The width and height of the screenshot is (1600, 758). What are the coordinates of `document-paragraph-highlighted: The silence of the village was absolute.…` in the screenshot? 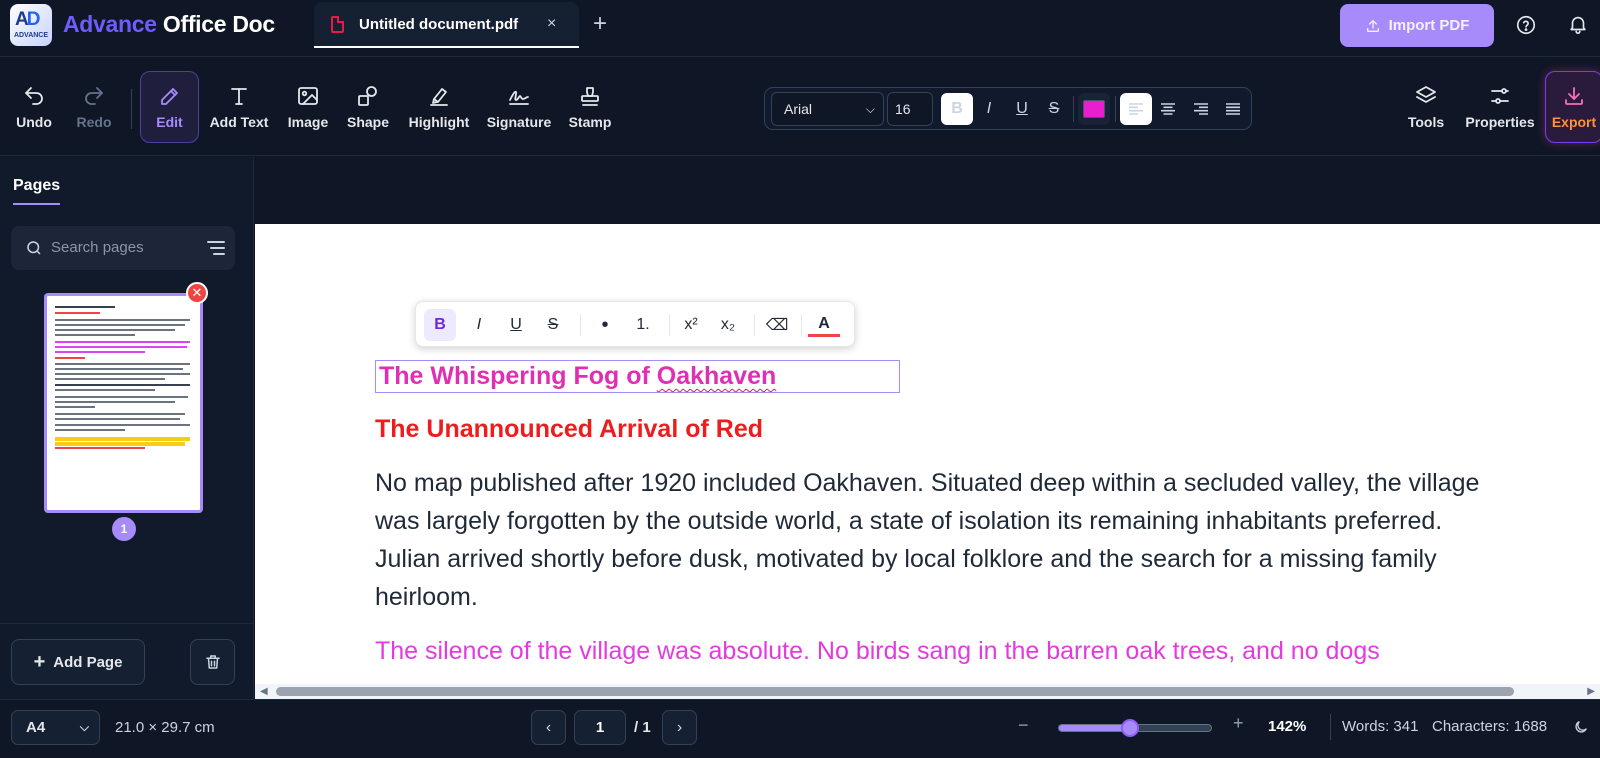 It's located at (975, 651).